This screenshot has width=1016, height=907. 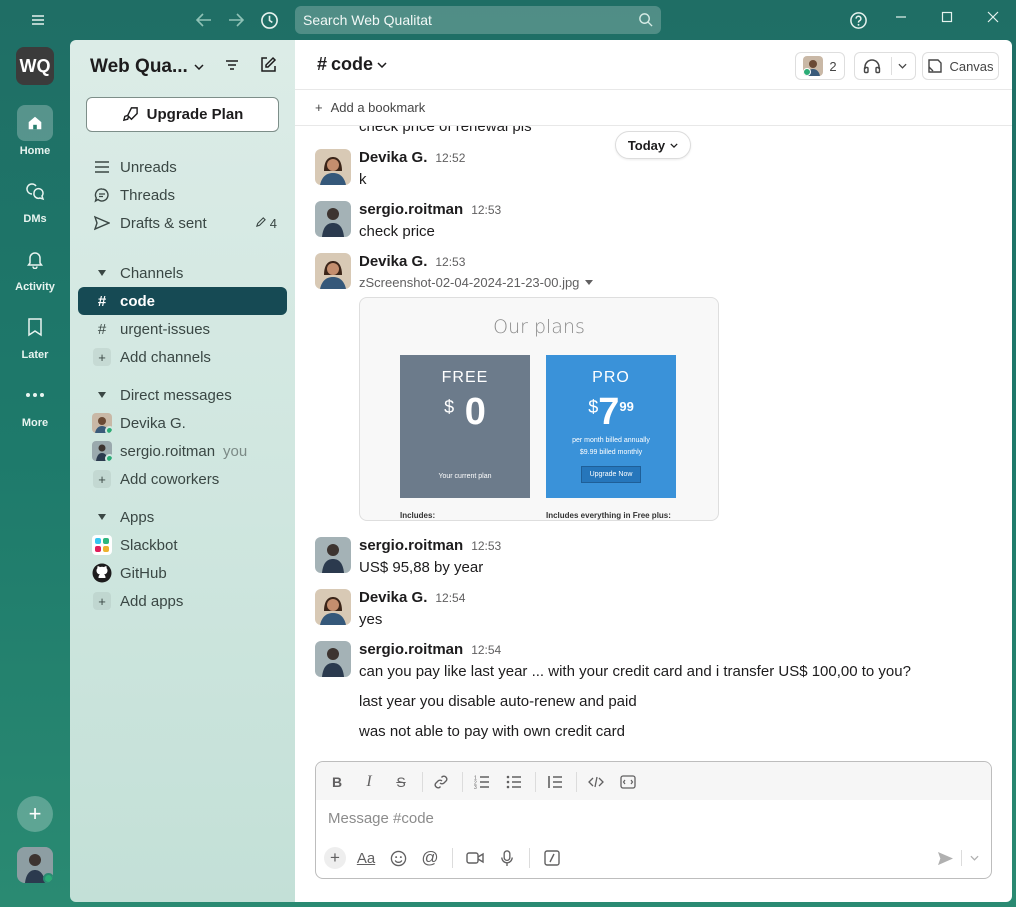 I want to click on link-icon, so click(x=441, y=782).